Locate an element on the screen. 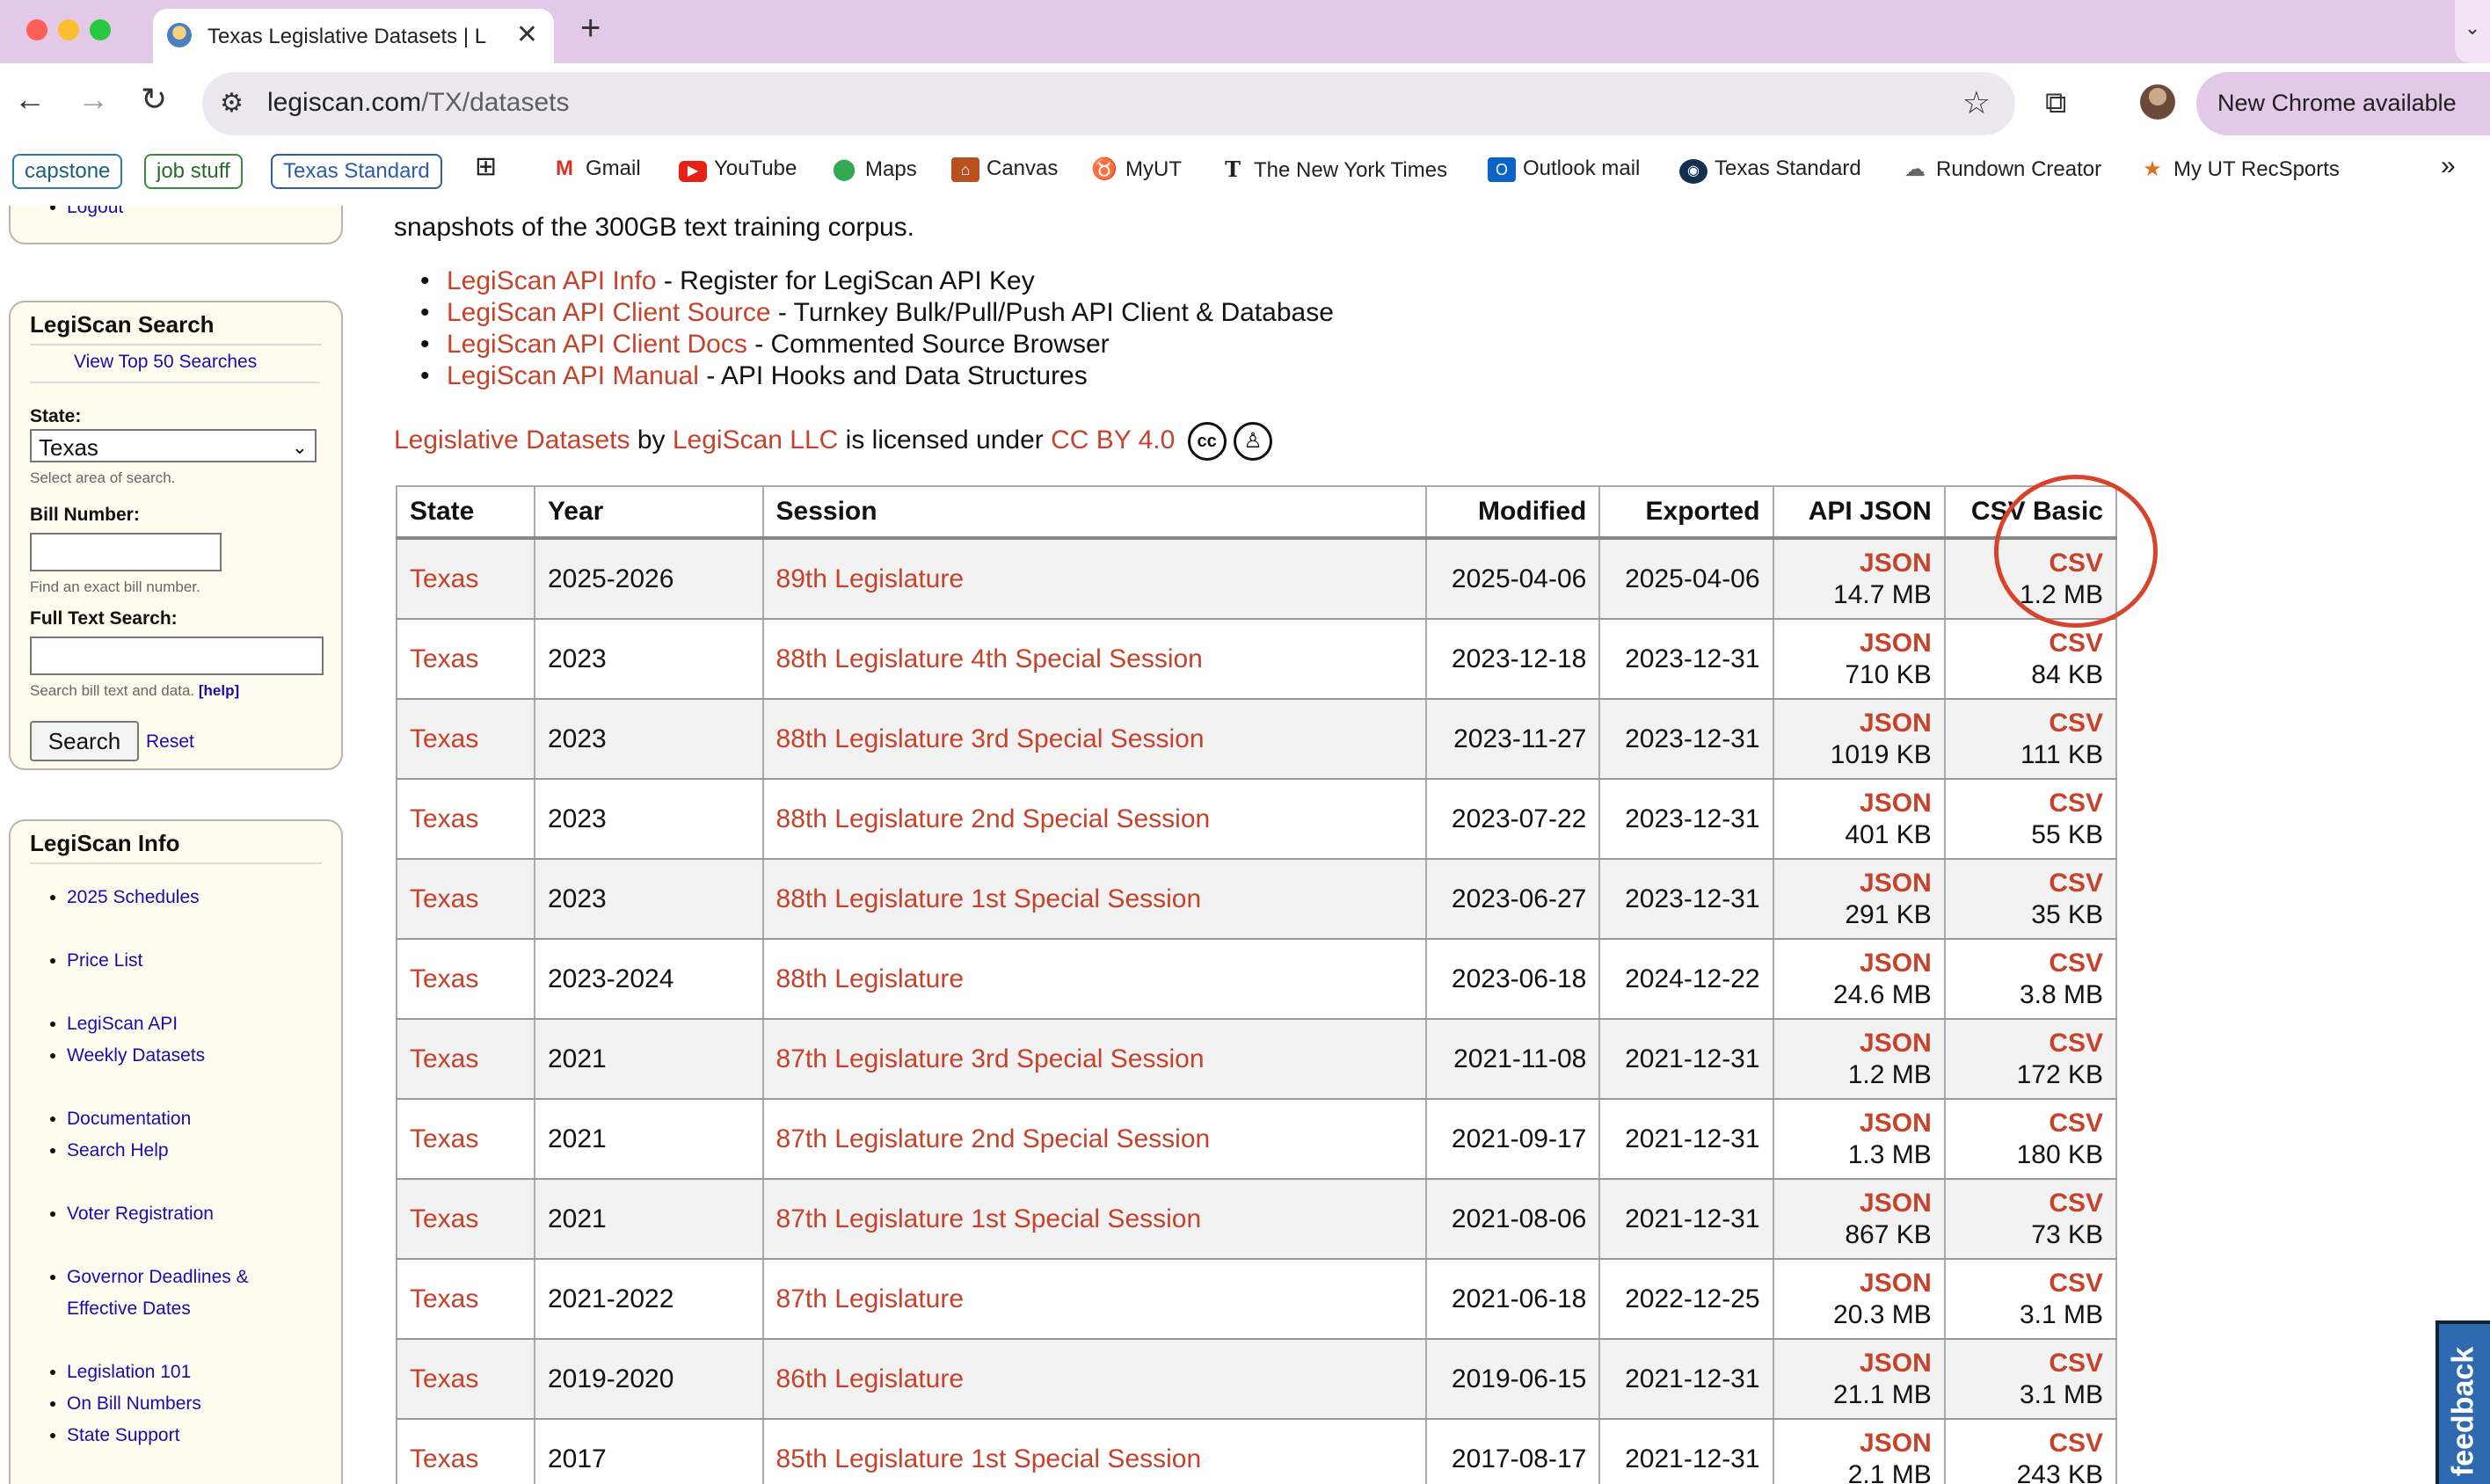 This screenshot has width=2490, height=1484. extensions-puzzle-icon: ⧉ is located at coordinates (2055, 103).